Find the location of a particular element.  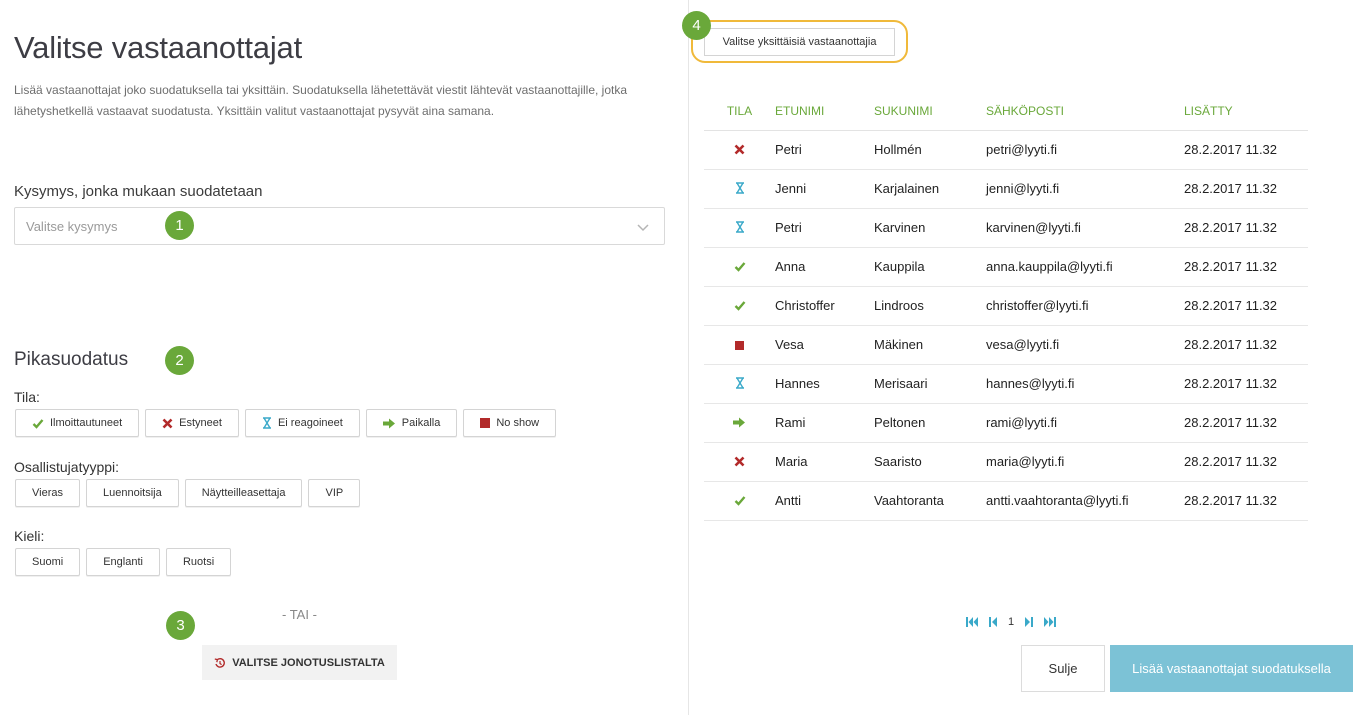

last-name-cell: Lindroos is located at coordinates (930, 306).